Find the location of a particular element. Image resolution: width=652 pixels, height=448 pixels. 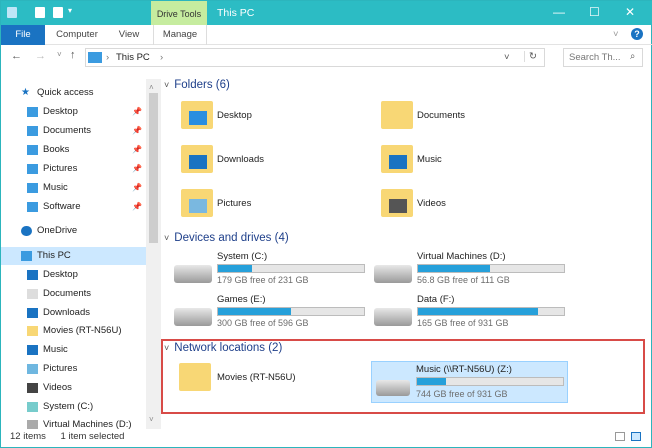

help-icon: ? is located at coordinates (637, 34).